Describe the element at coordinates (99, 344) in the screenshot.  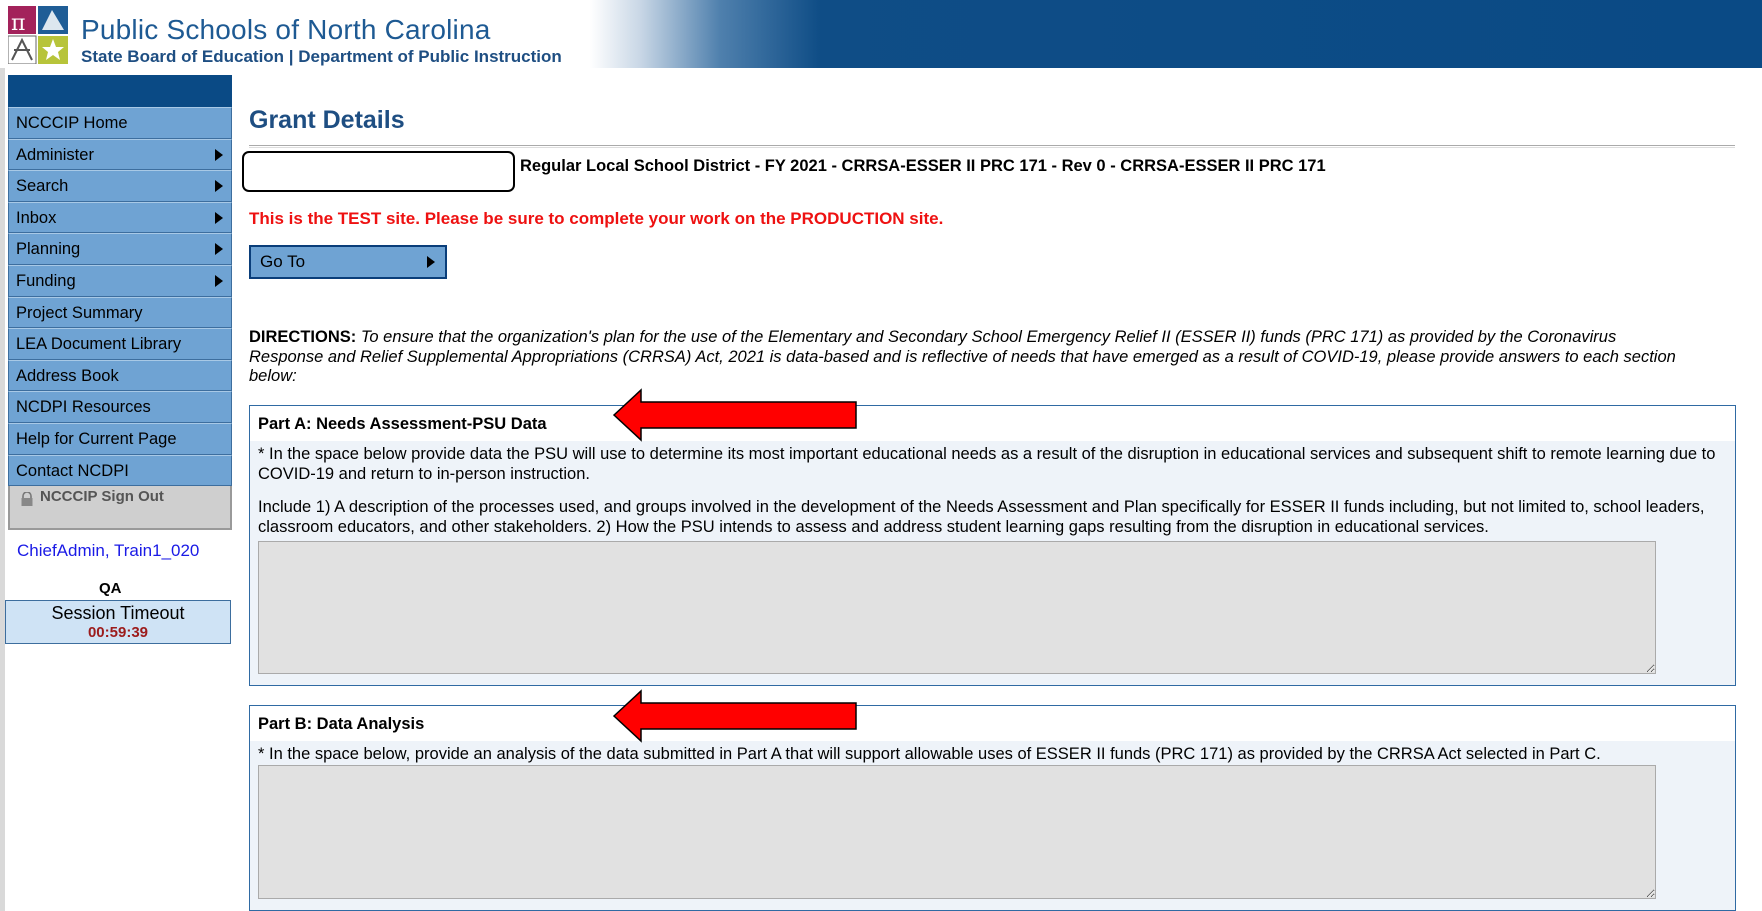
I see `sidebar-item-label: LEA Document Library` at that location.